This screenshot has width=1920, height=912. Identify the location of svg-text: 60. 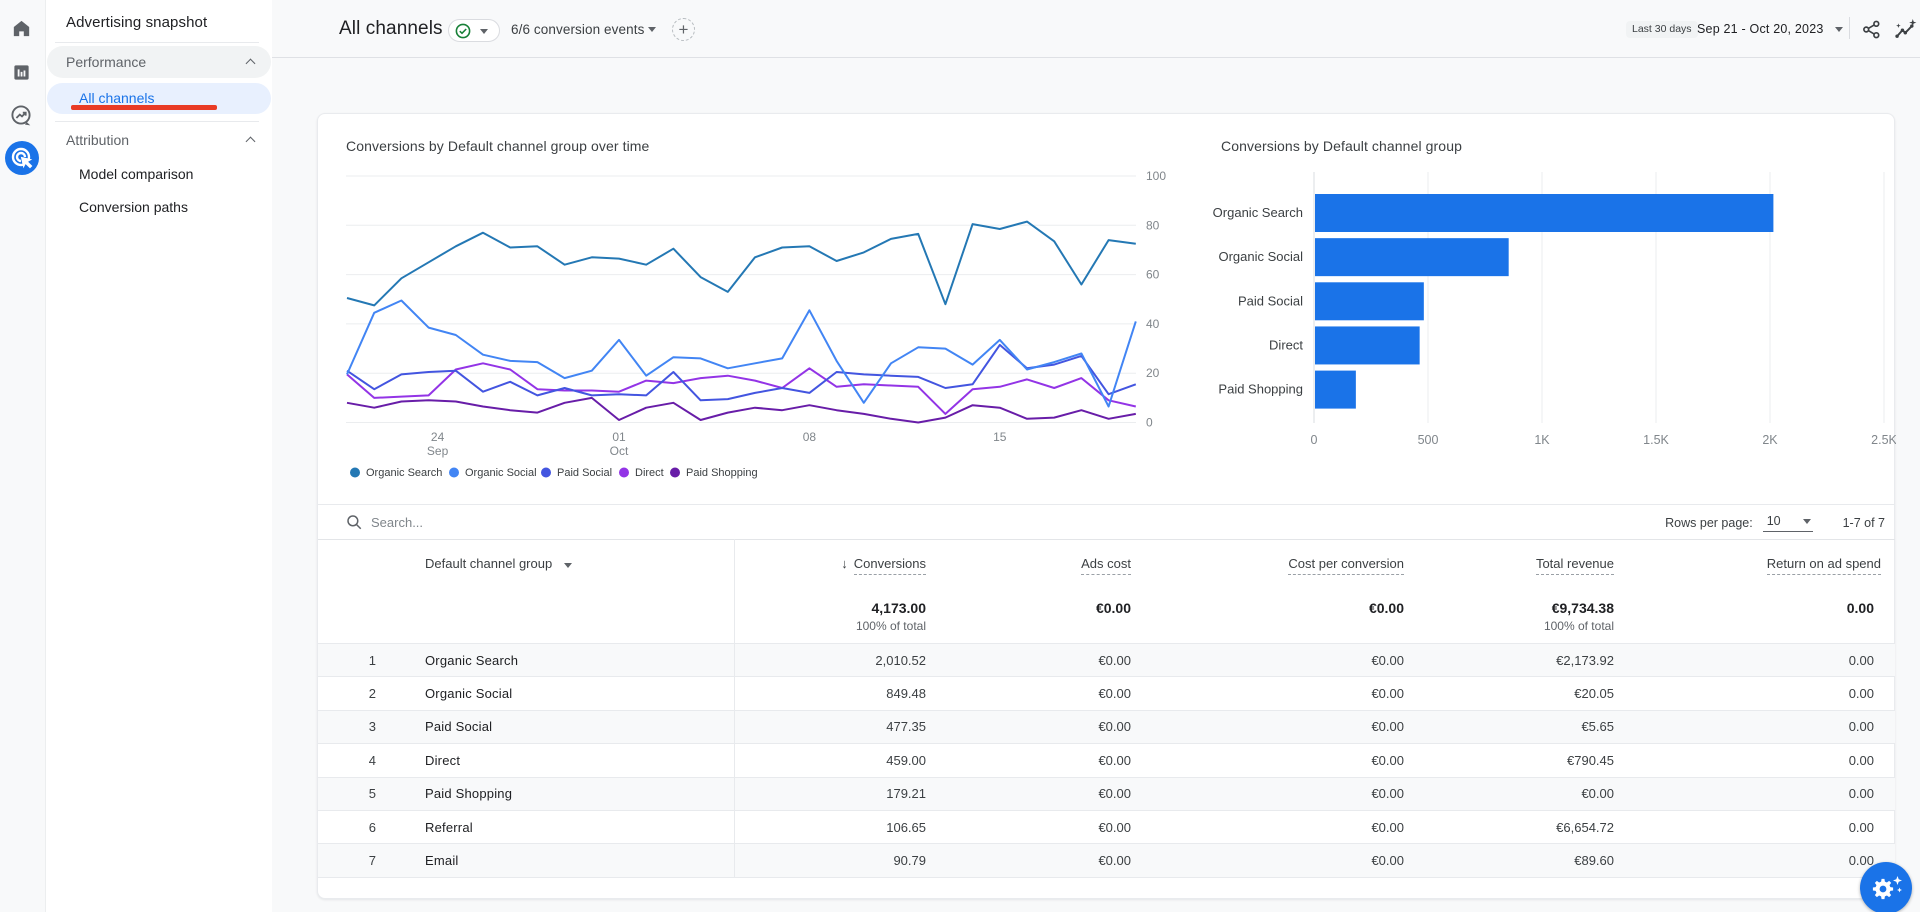
(1153, 275).